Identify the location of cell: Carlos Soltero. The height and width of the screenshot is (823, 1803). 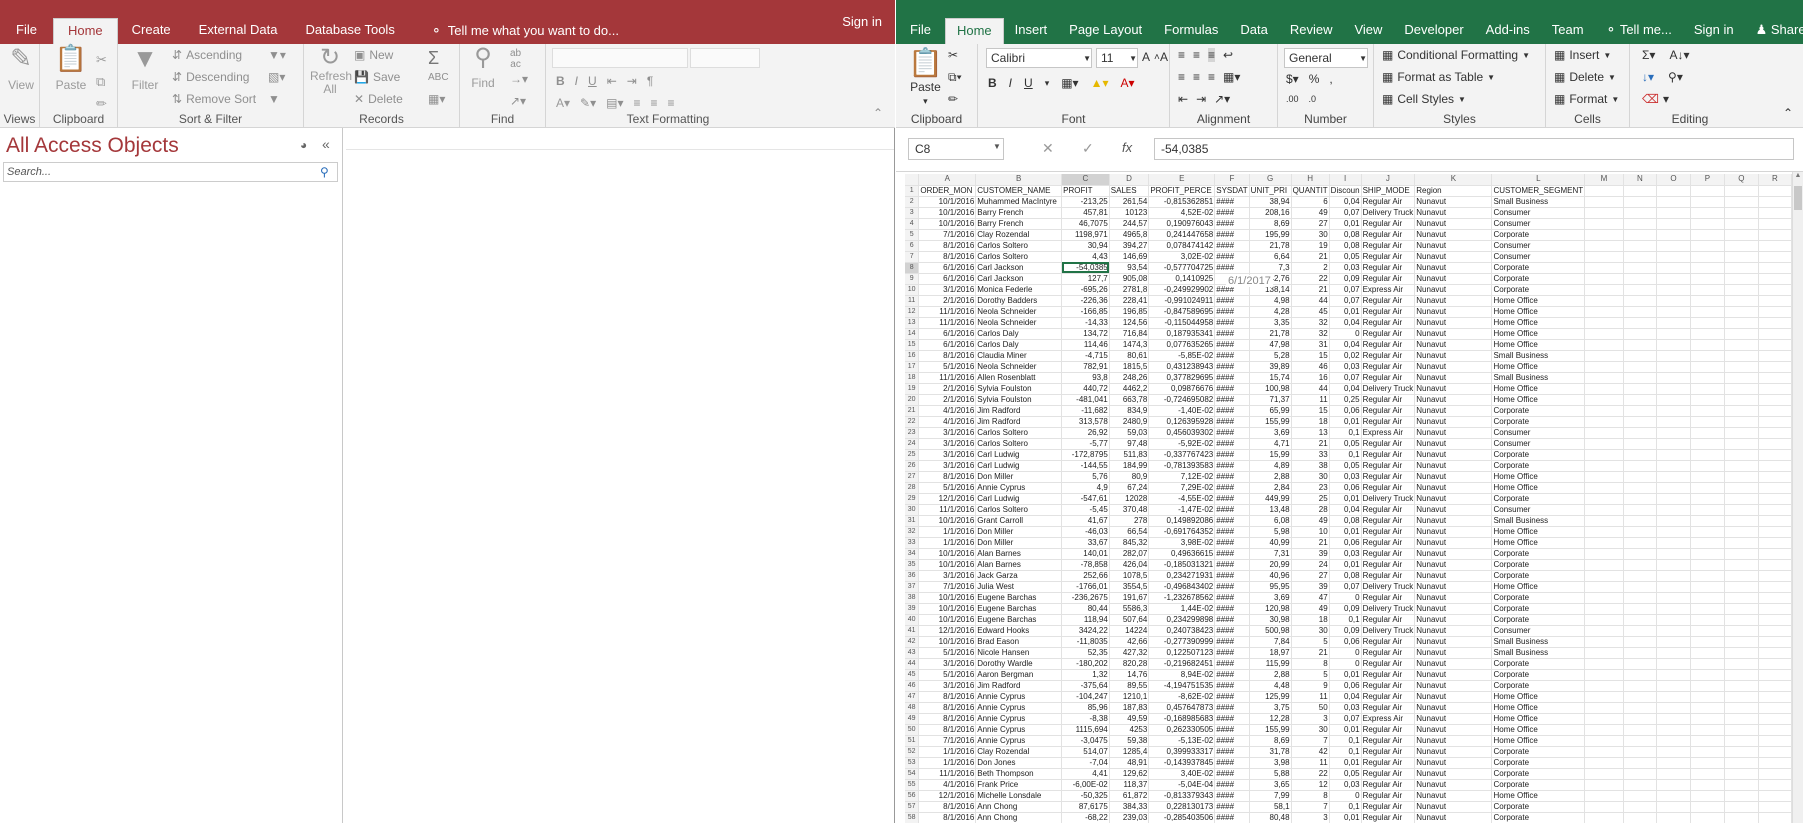
(1019, 246).